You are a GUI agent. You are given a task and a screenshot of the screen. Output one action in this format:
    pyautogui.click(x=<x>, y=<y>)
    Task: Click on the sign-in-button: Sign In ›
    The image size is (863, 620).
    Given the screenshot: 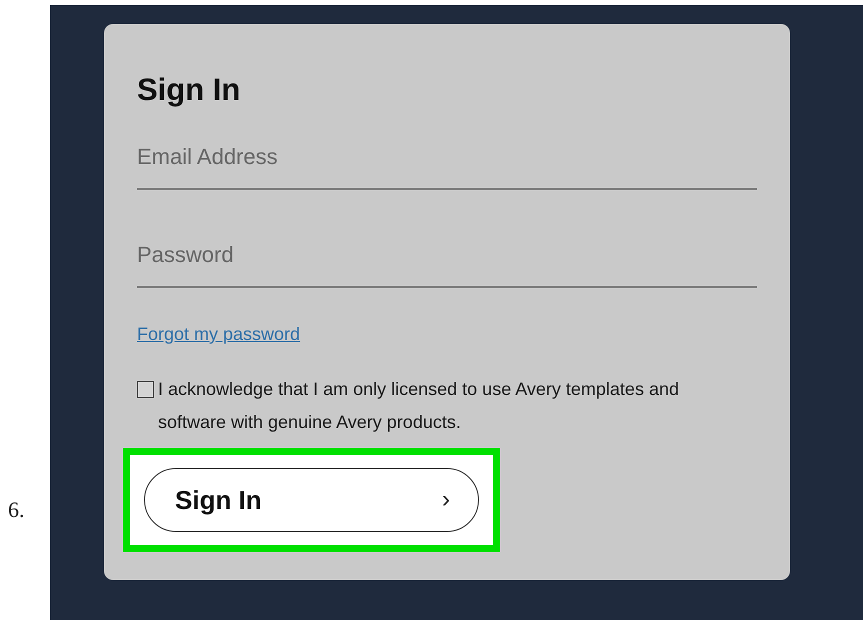 What is the action you would take?
    pyautogui.click(x=311, y=500)
    